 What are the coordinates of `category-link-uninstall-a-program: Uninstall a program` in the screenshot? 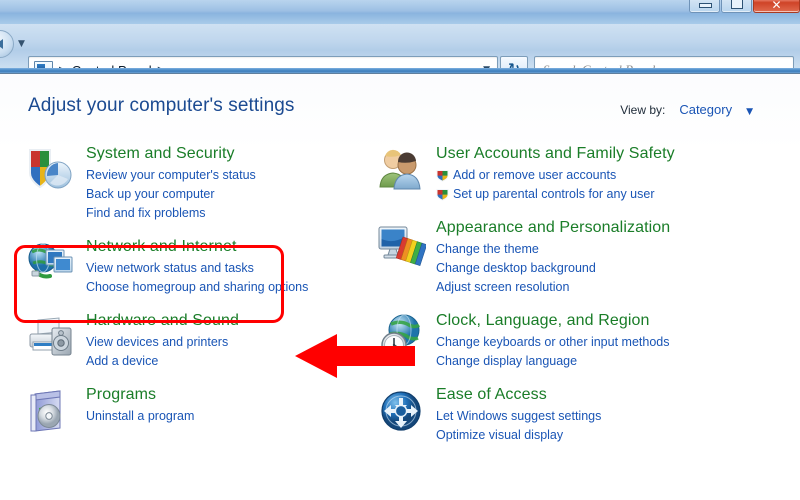 It's located at (140, 416).